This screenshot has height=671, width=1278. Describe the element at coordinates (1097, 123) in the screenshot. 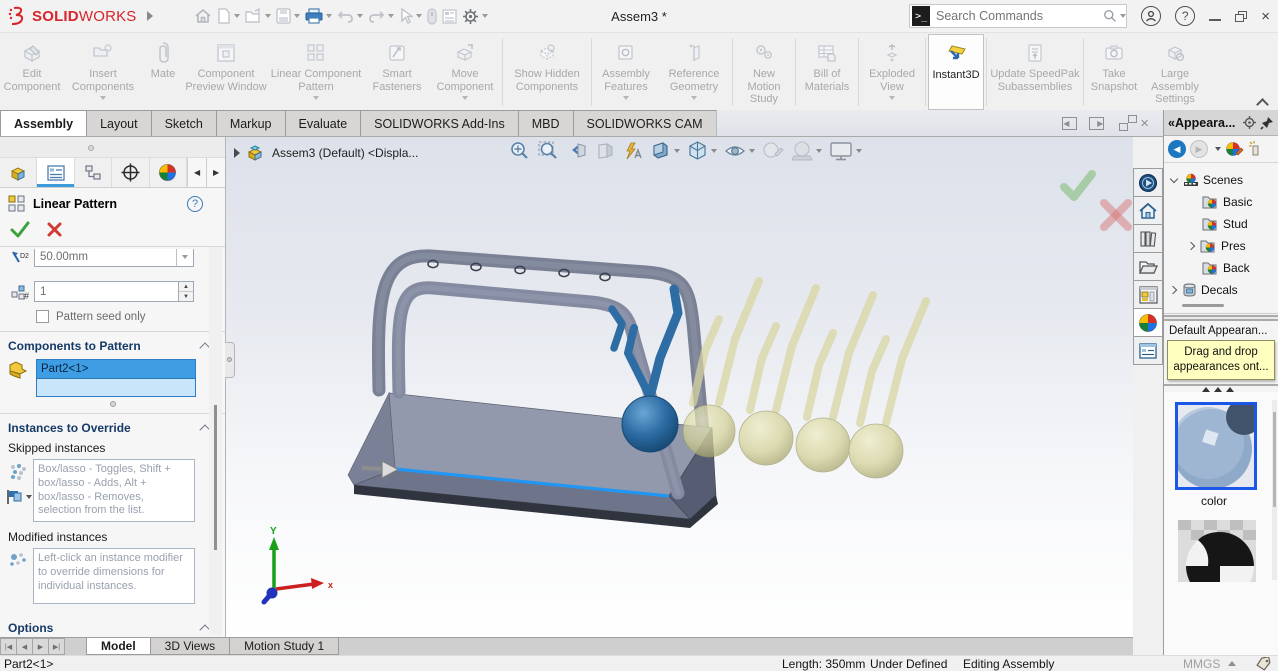

I see `show-right-pane-button: ▶` at that location.